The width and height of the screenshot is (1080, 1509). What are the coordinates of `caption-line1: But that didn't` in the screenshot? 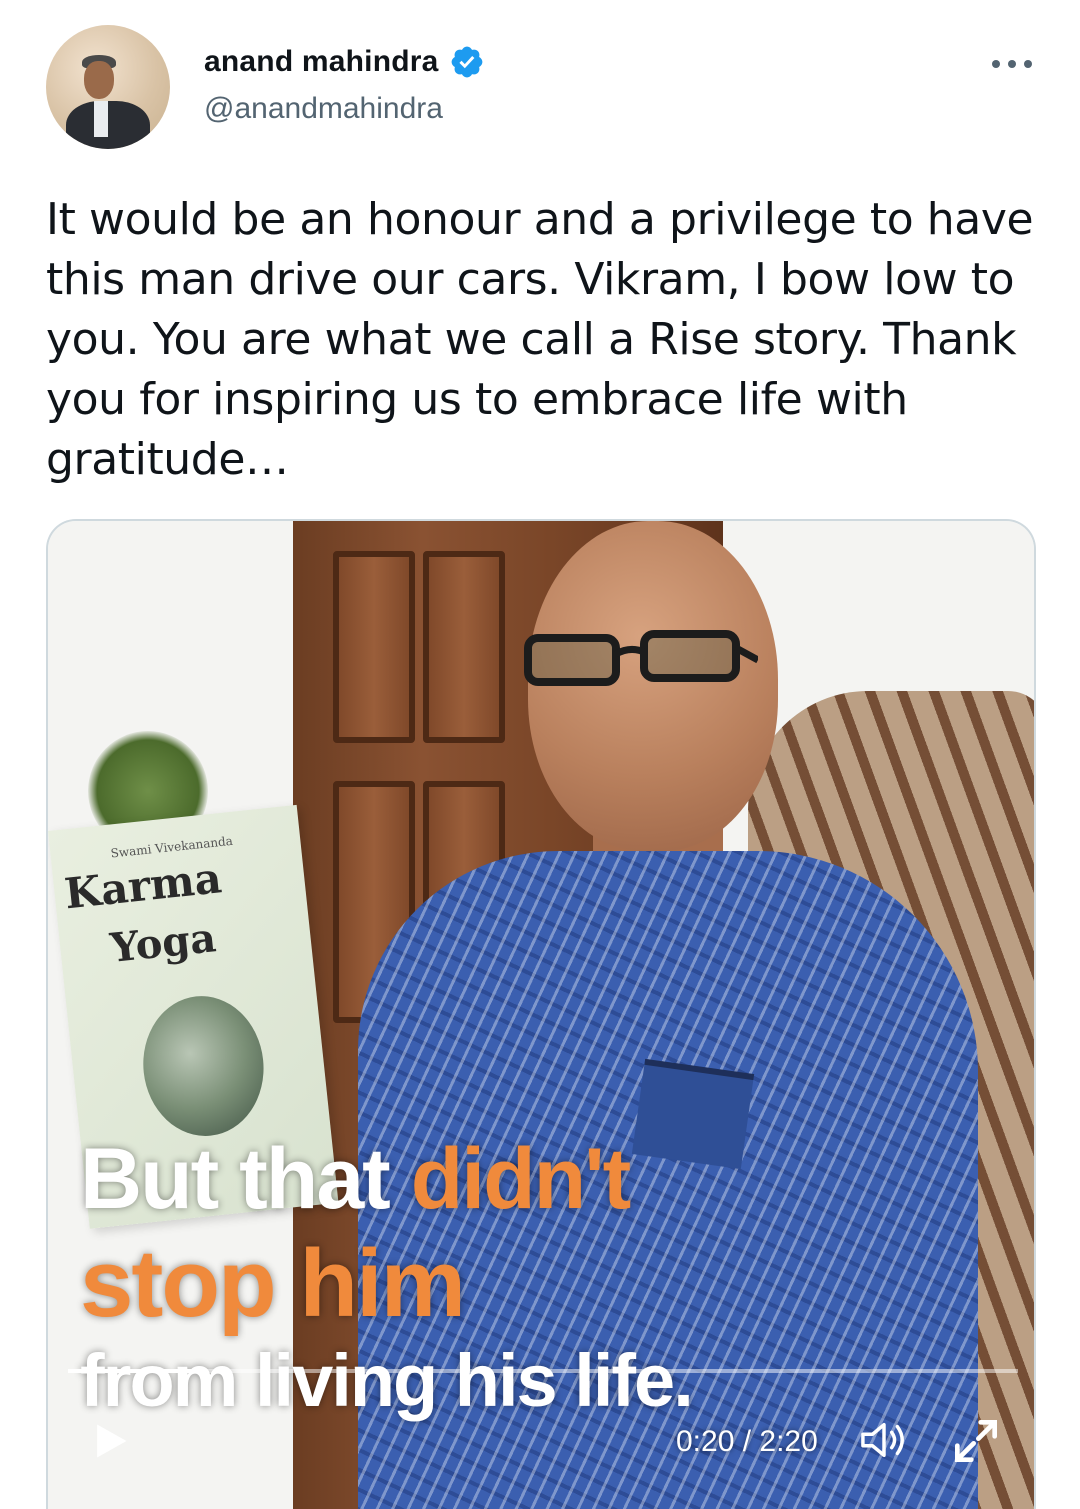 It's located at (386, 1179).